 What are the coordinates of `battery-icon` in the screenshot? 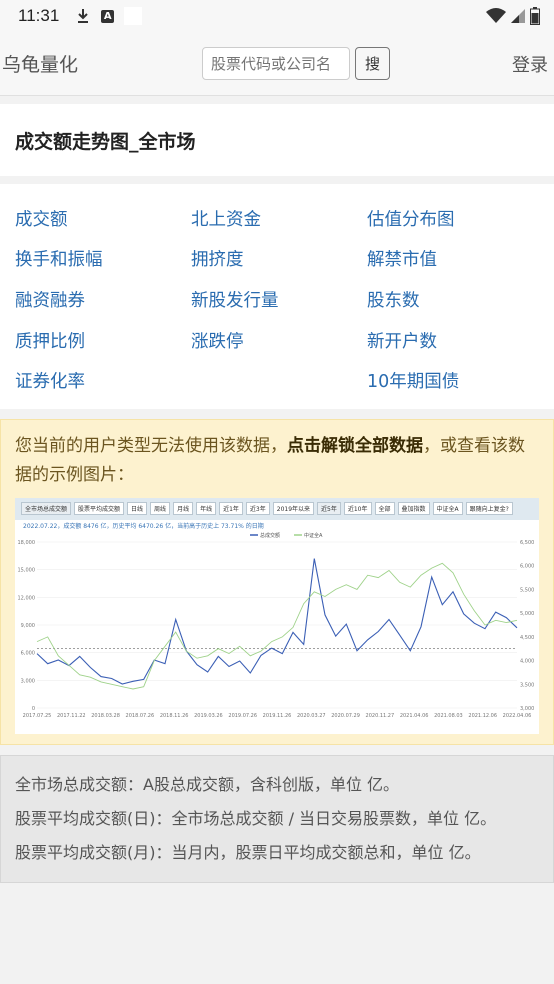 It's located at (535, 16).